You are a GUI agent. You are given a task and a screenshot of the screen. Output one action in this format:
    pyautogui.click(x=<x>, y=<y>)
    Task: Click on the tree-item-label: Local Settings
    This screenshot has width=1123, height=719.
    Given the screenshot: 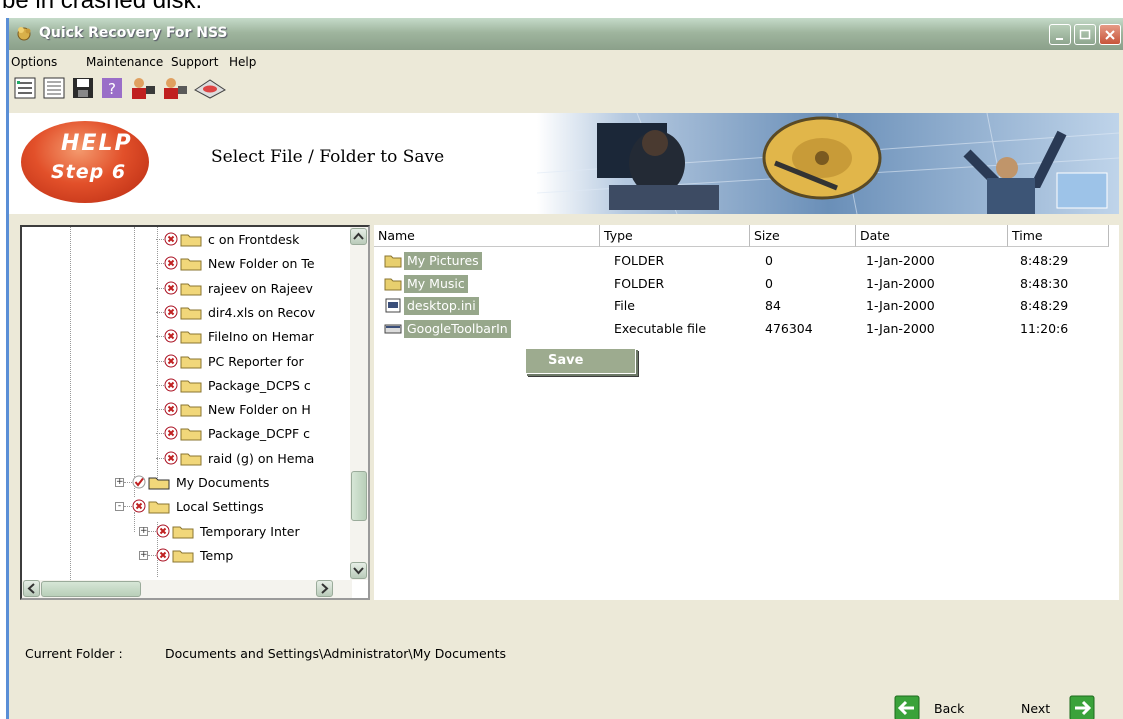 What is the action you would take?
    pyautogui.click(x=220, y=507)
    